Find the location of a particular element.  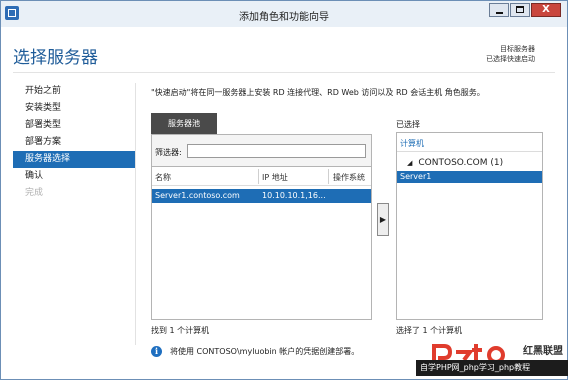

column-header-ip: IP 地址 is located at coordinates (275, 177).